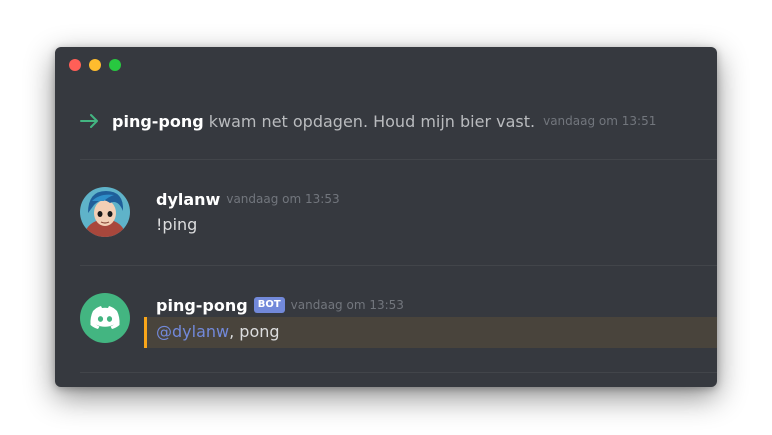  I want to click on message-content: !ping, so click(177, 224).